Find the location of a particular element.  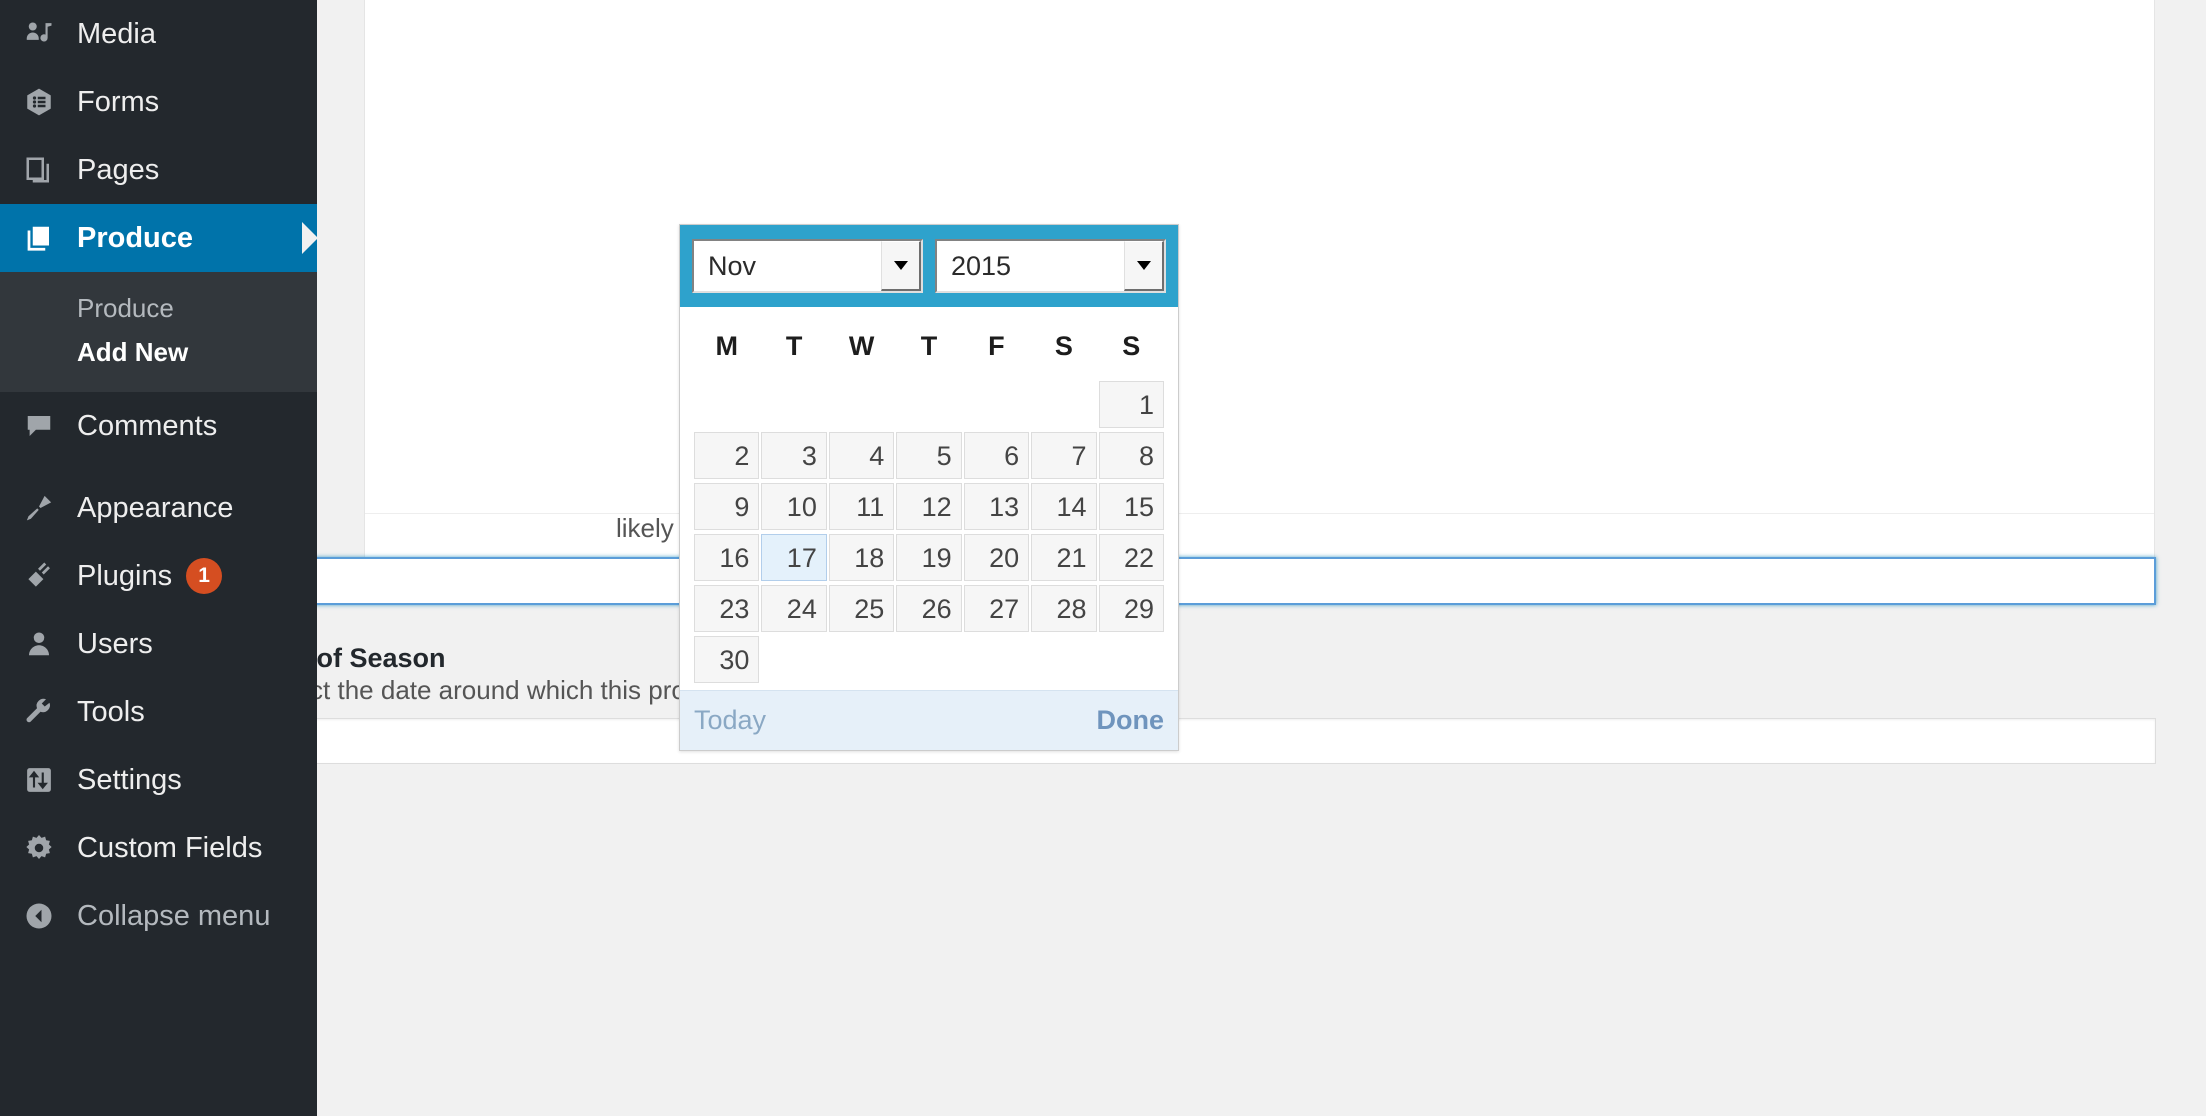

submenu-item-produce: Produce is located at coordinates (158, 308).